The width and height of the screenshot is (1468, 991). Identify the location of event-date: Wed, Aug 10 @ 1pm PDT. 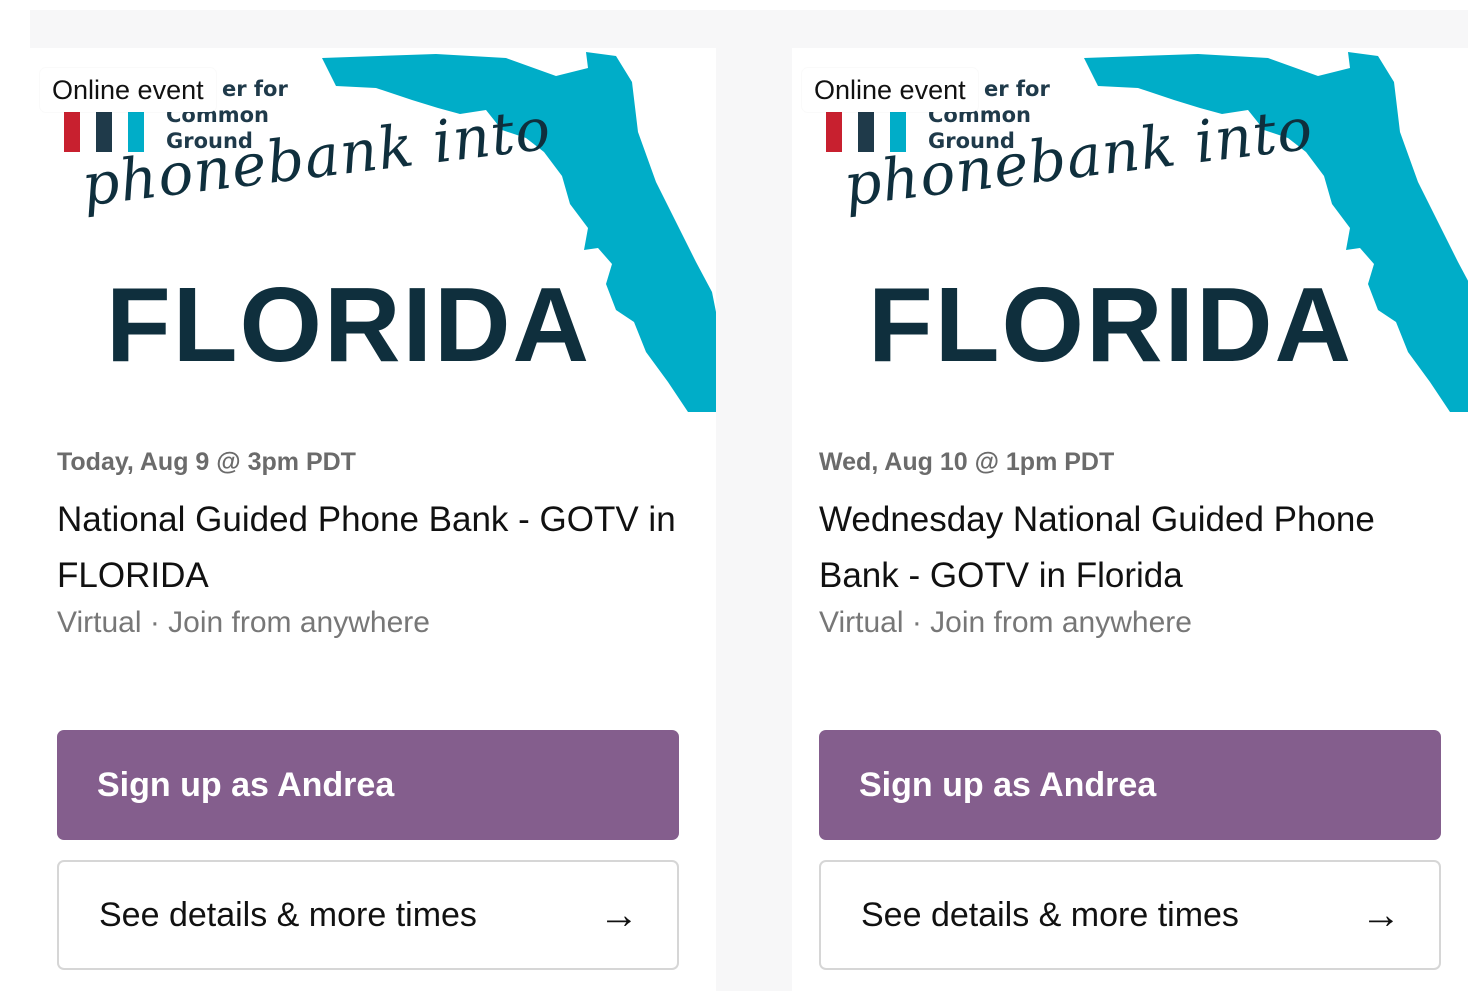
(967, 462).